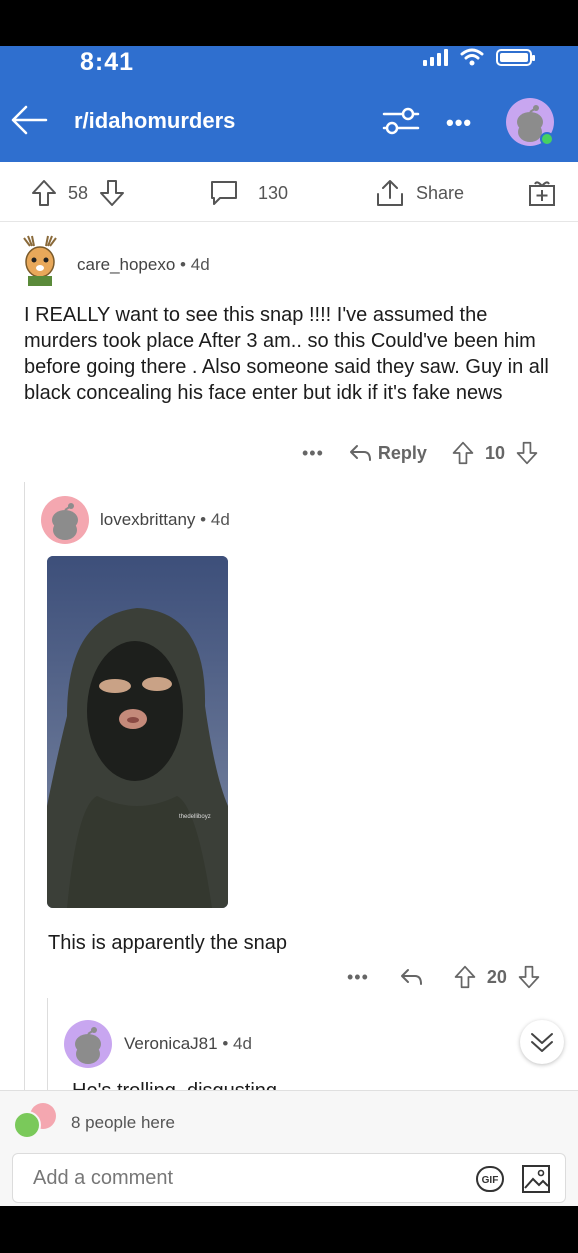  What do you see at coordinates (195, 817) in the screenshot?
I see `image-watermark: thedelliboyz` at bounding box center [195, 817].